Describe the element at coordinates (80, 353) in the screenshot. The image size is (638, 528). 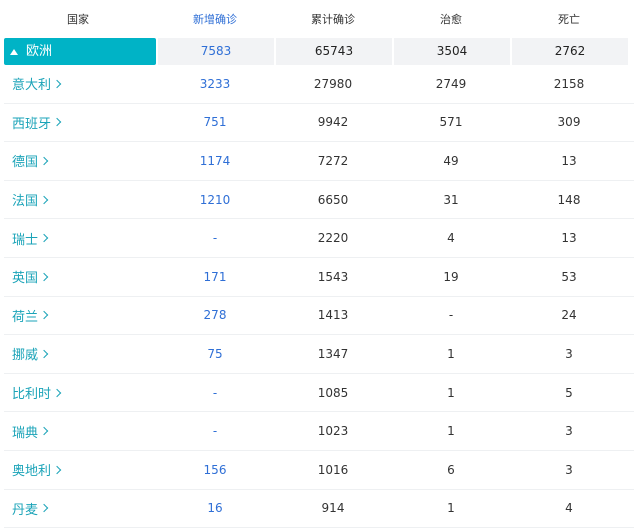
I see `country-link: 挪威` at that location.